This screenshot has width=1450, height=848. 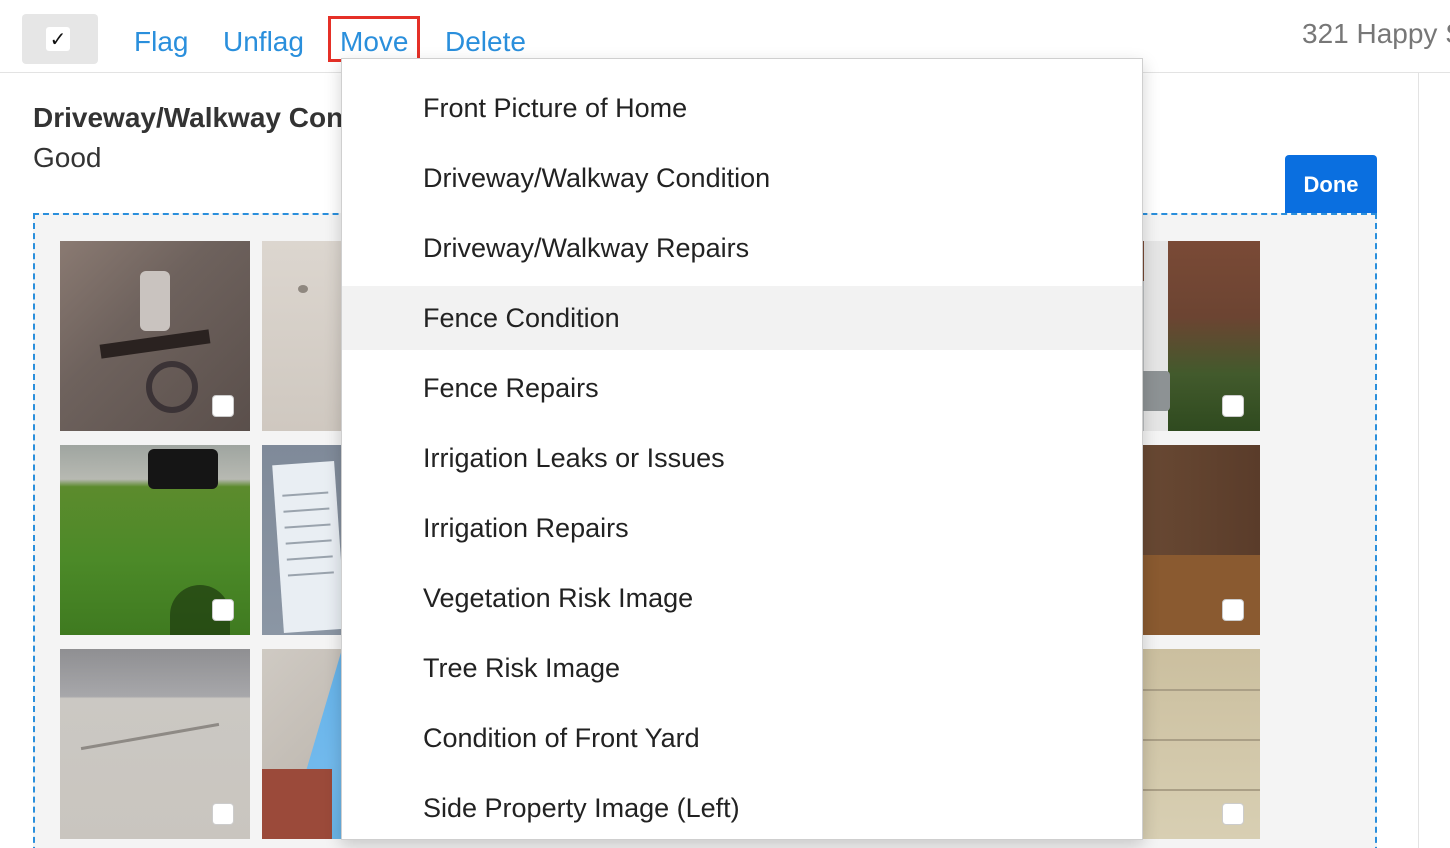 I want to click on checkmark-icon: ✓, so click(x=58, y=39).